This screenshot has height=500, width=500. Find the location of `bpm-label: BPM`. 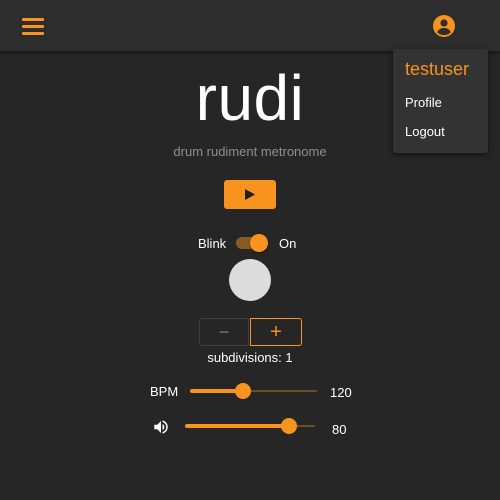

bpm-label: BPM is located at coordinates (164, 391).